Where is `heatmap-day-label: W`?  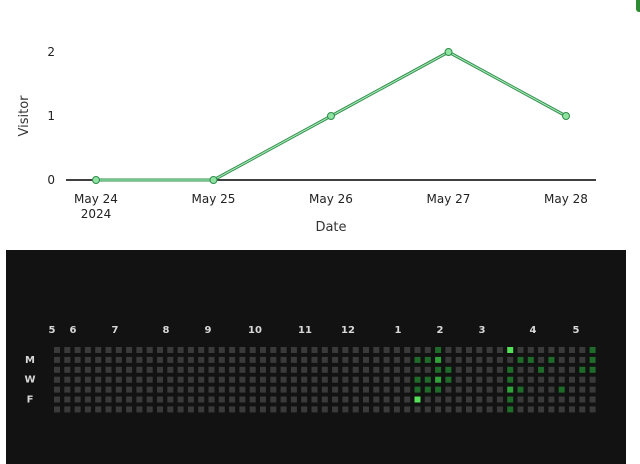 heatmap-day-label: W is located at coordinates (29, 380).